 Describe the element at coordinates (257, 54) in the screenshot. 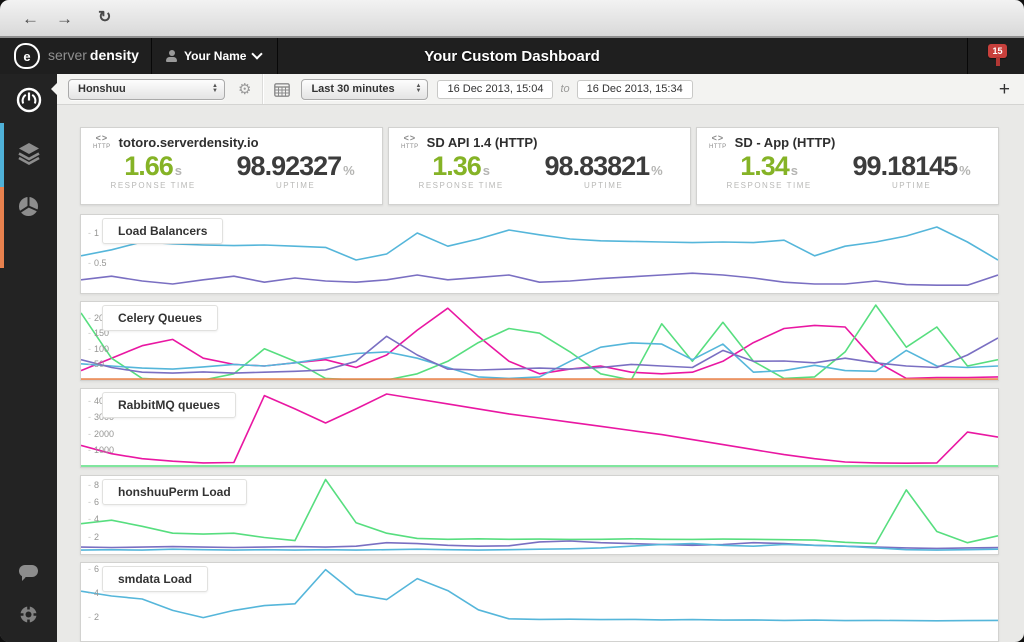

I see `chevron-down-icon` at that location.